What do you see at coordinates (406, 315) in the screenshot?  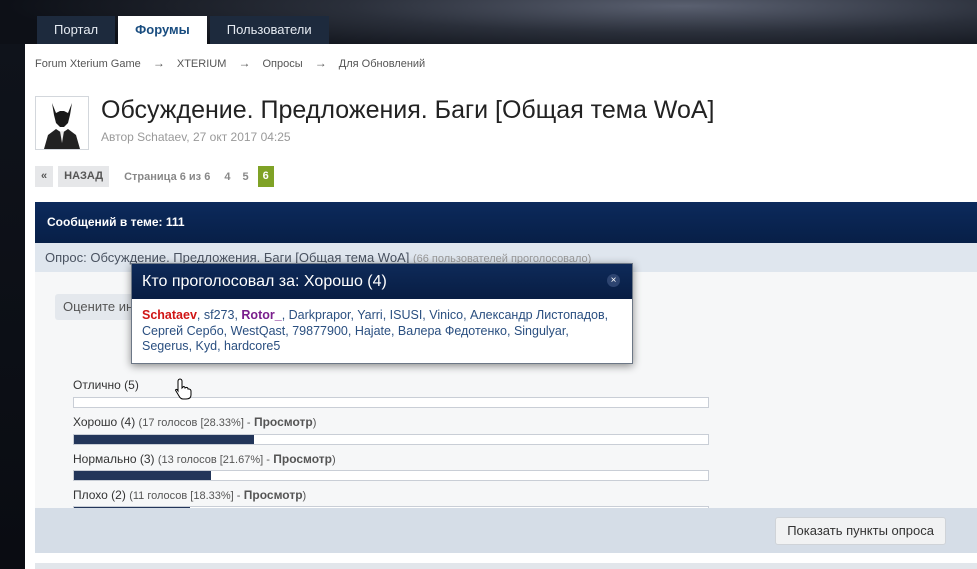 I see `voter-link: ISUSI` at bounding box center [406, 315].